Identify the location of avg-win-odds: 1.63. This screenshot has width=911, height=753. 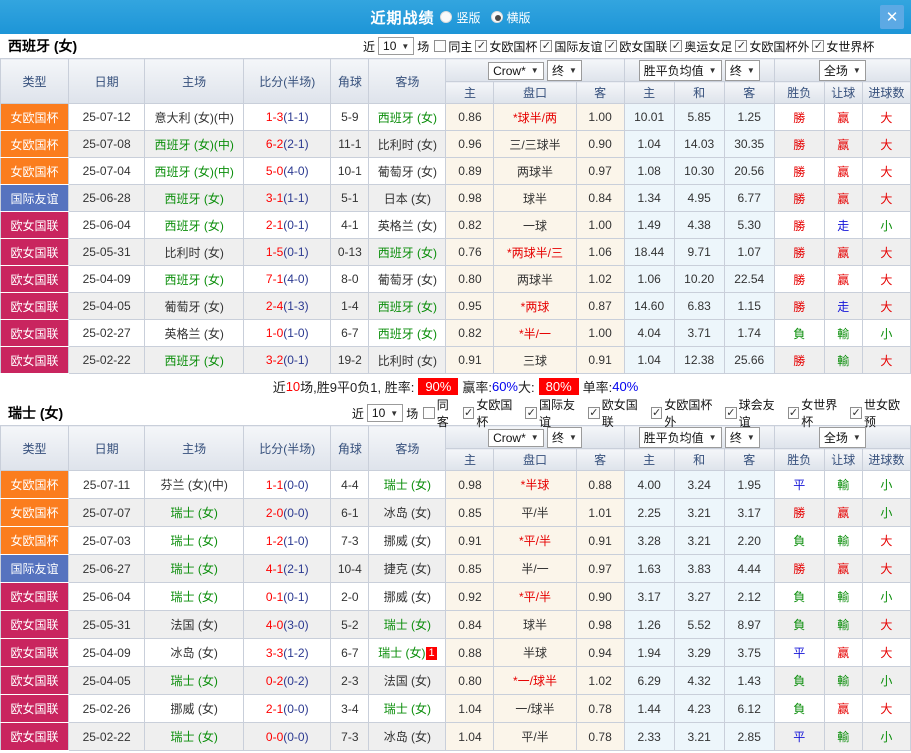
(649, 568).